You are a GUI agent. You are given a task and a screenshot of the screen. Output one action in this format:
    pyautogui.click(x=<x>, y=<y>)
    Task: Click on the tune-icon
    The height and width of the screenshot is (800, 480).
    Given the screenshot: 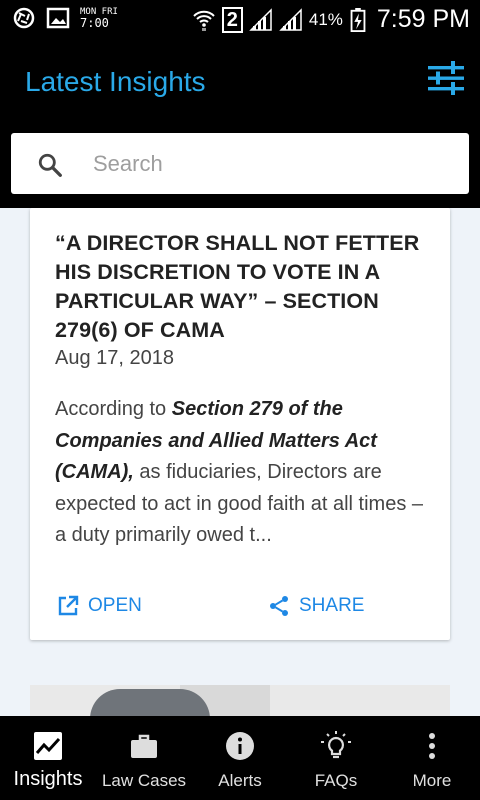 What is the action you would take?
    pyautogui.click(x=446, y=78)
    